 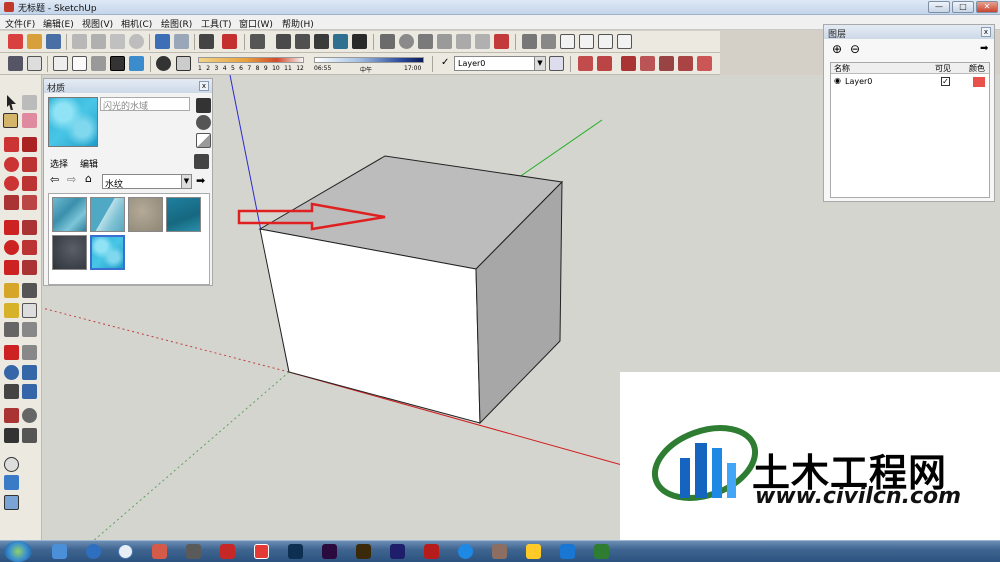 What do you see at coordinates (11, 435) in the screenshot?
I see `walk-icon` at bounding box center [11, 435].